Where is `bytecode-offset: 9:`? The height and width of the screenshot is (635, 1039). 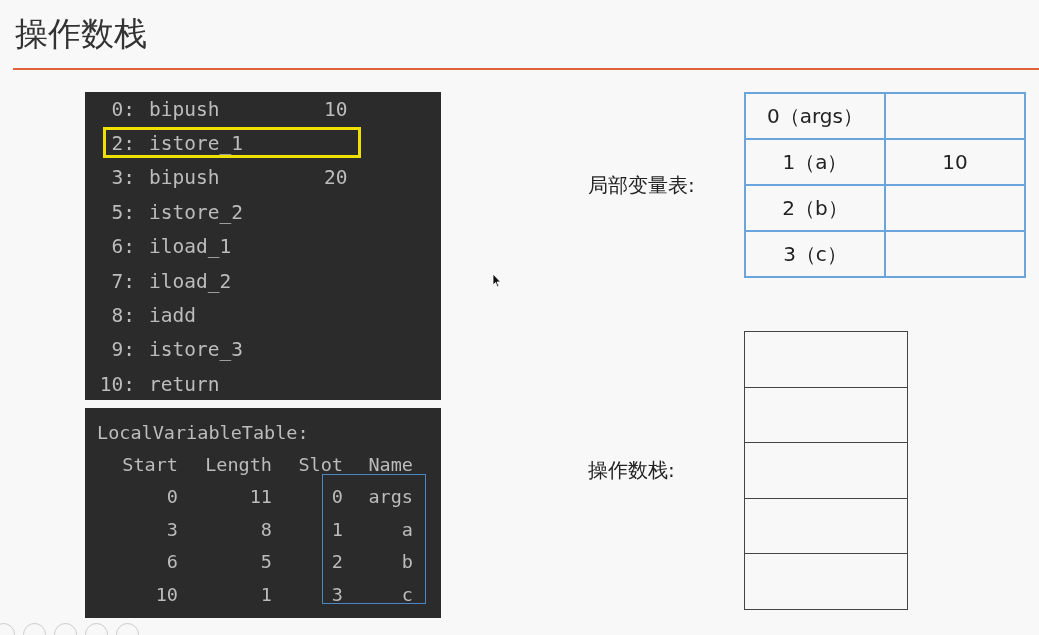 bytecode-offset: 9: is located at coordinates (122, 350).